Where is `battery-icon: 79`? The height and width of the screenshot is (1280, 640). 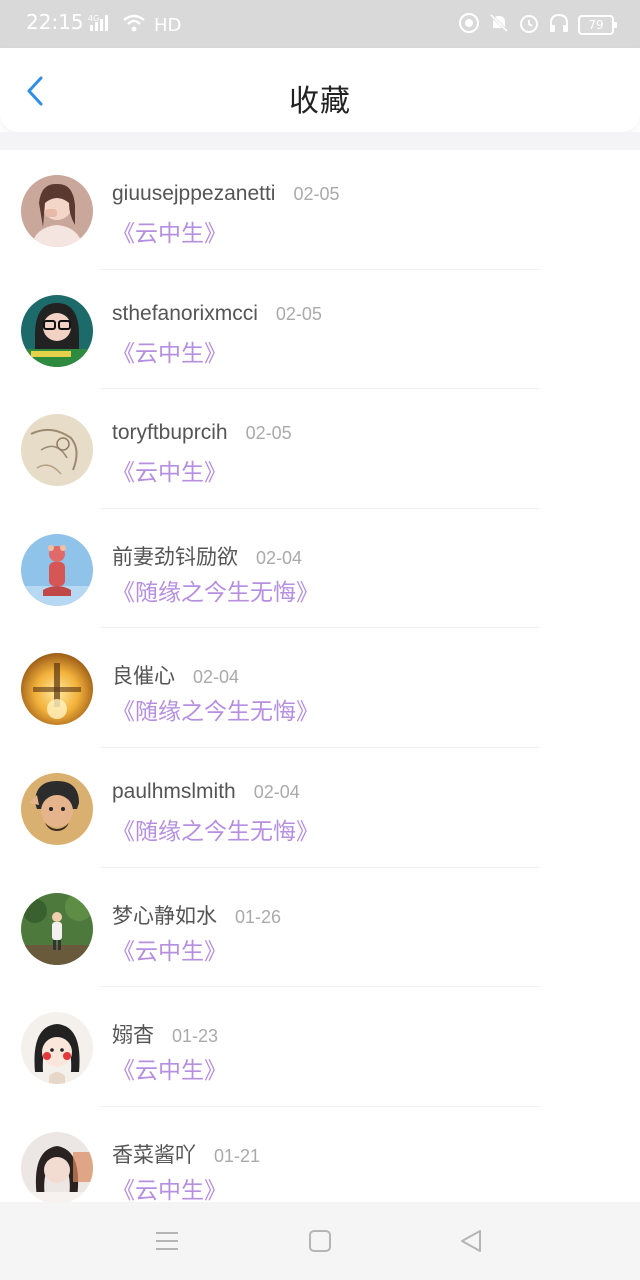
battery-icon: 79 is located at coordinates (597, 25).